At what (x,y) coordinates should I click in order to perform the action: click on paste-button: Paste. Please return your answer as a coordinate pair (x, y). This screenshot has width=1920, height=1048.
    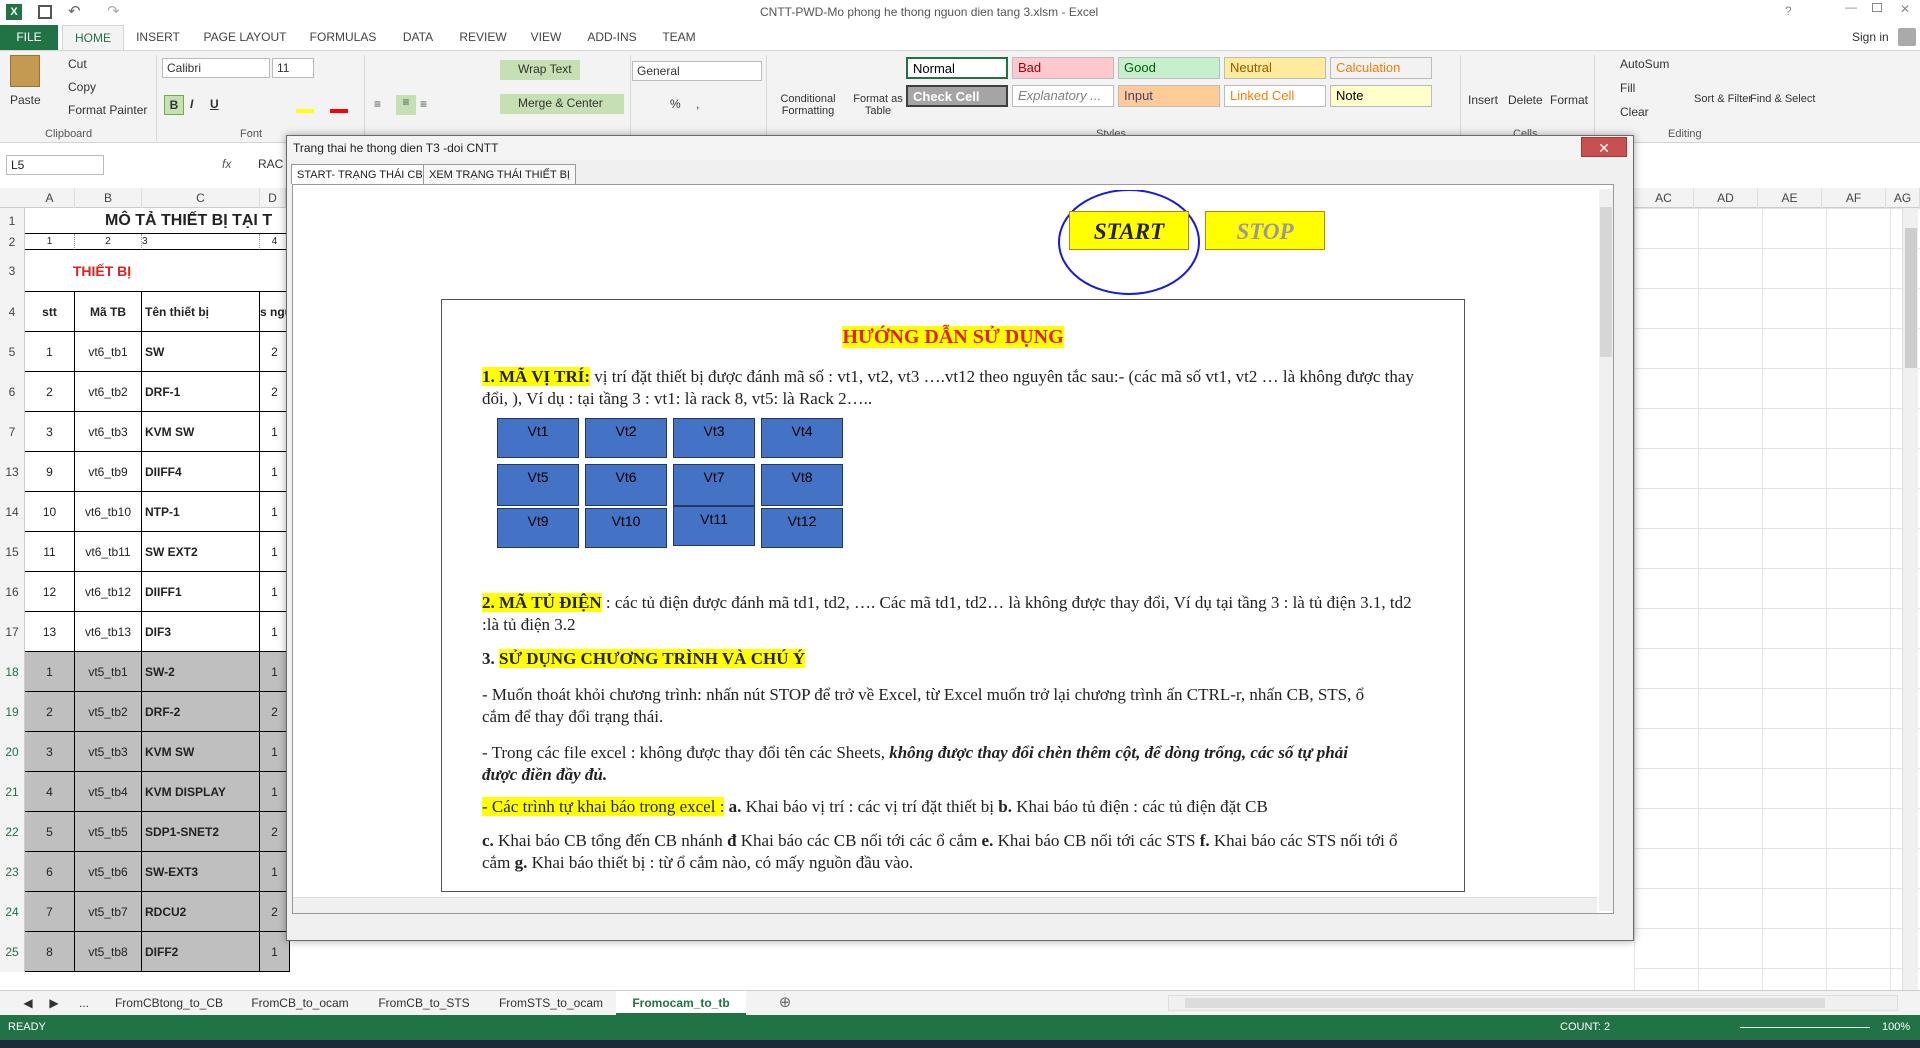
    Looking at the image, I should click on (25, 100).